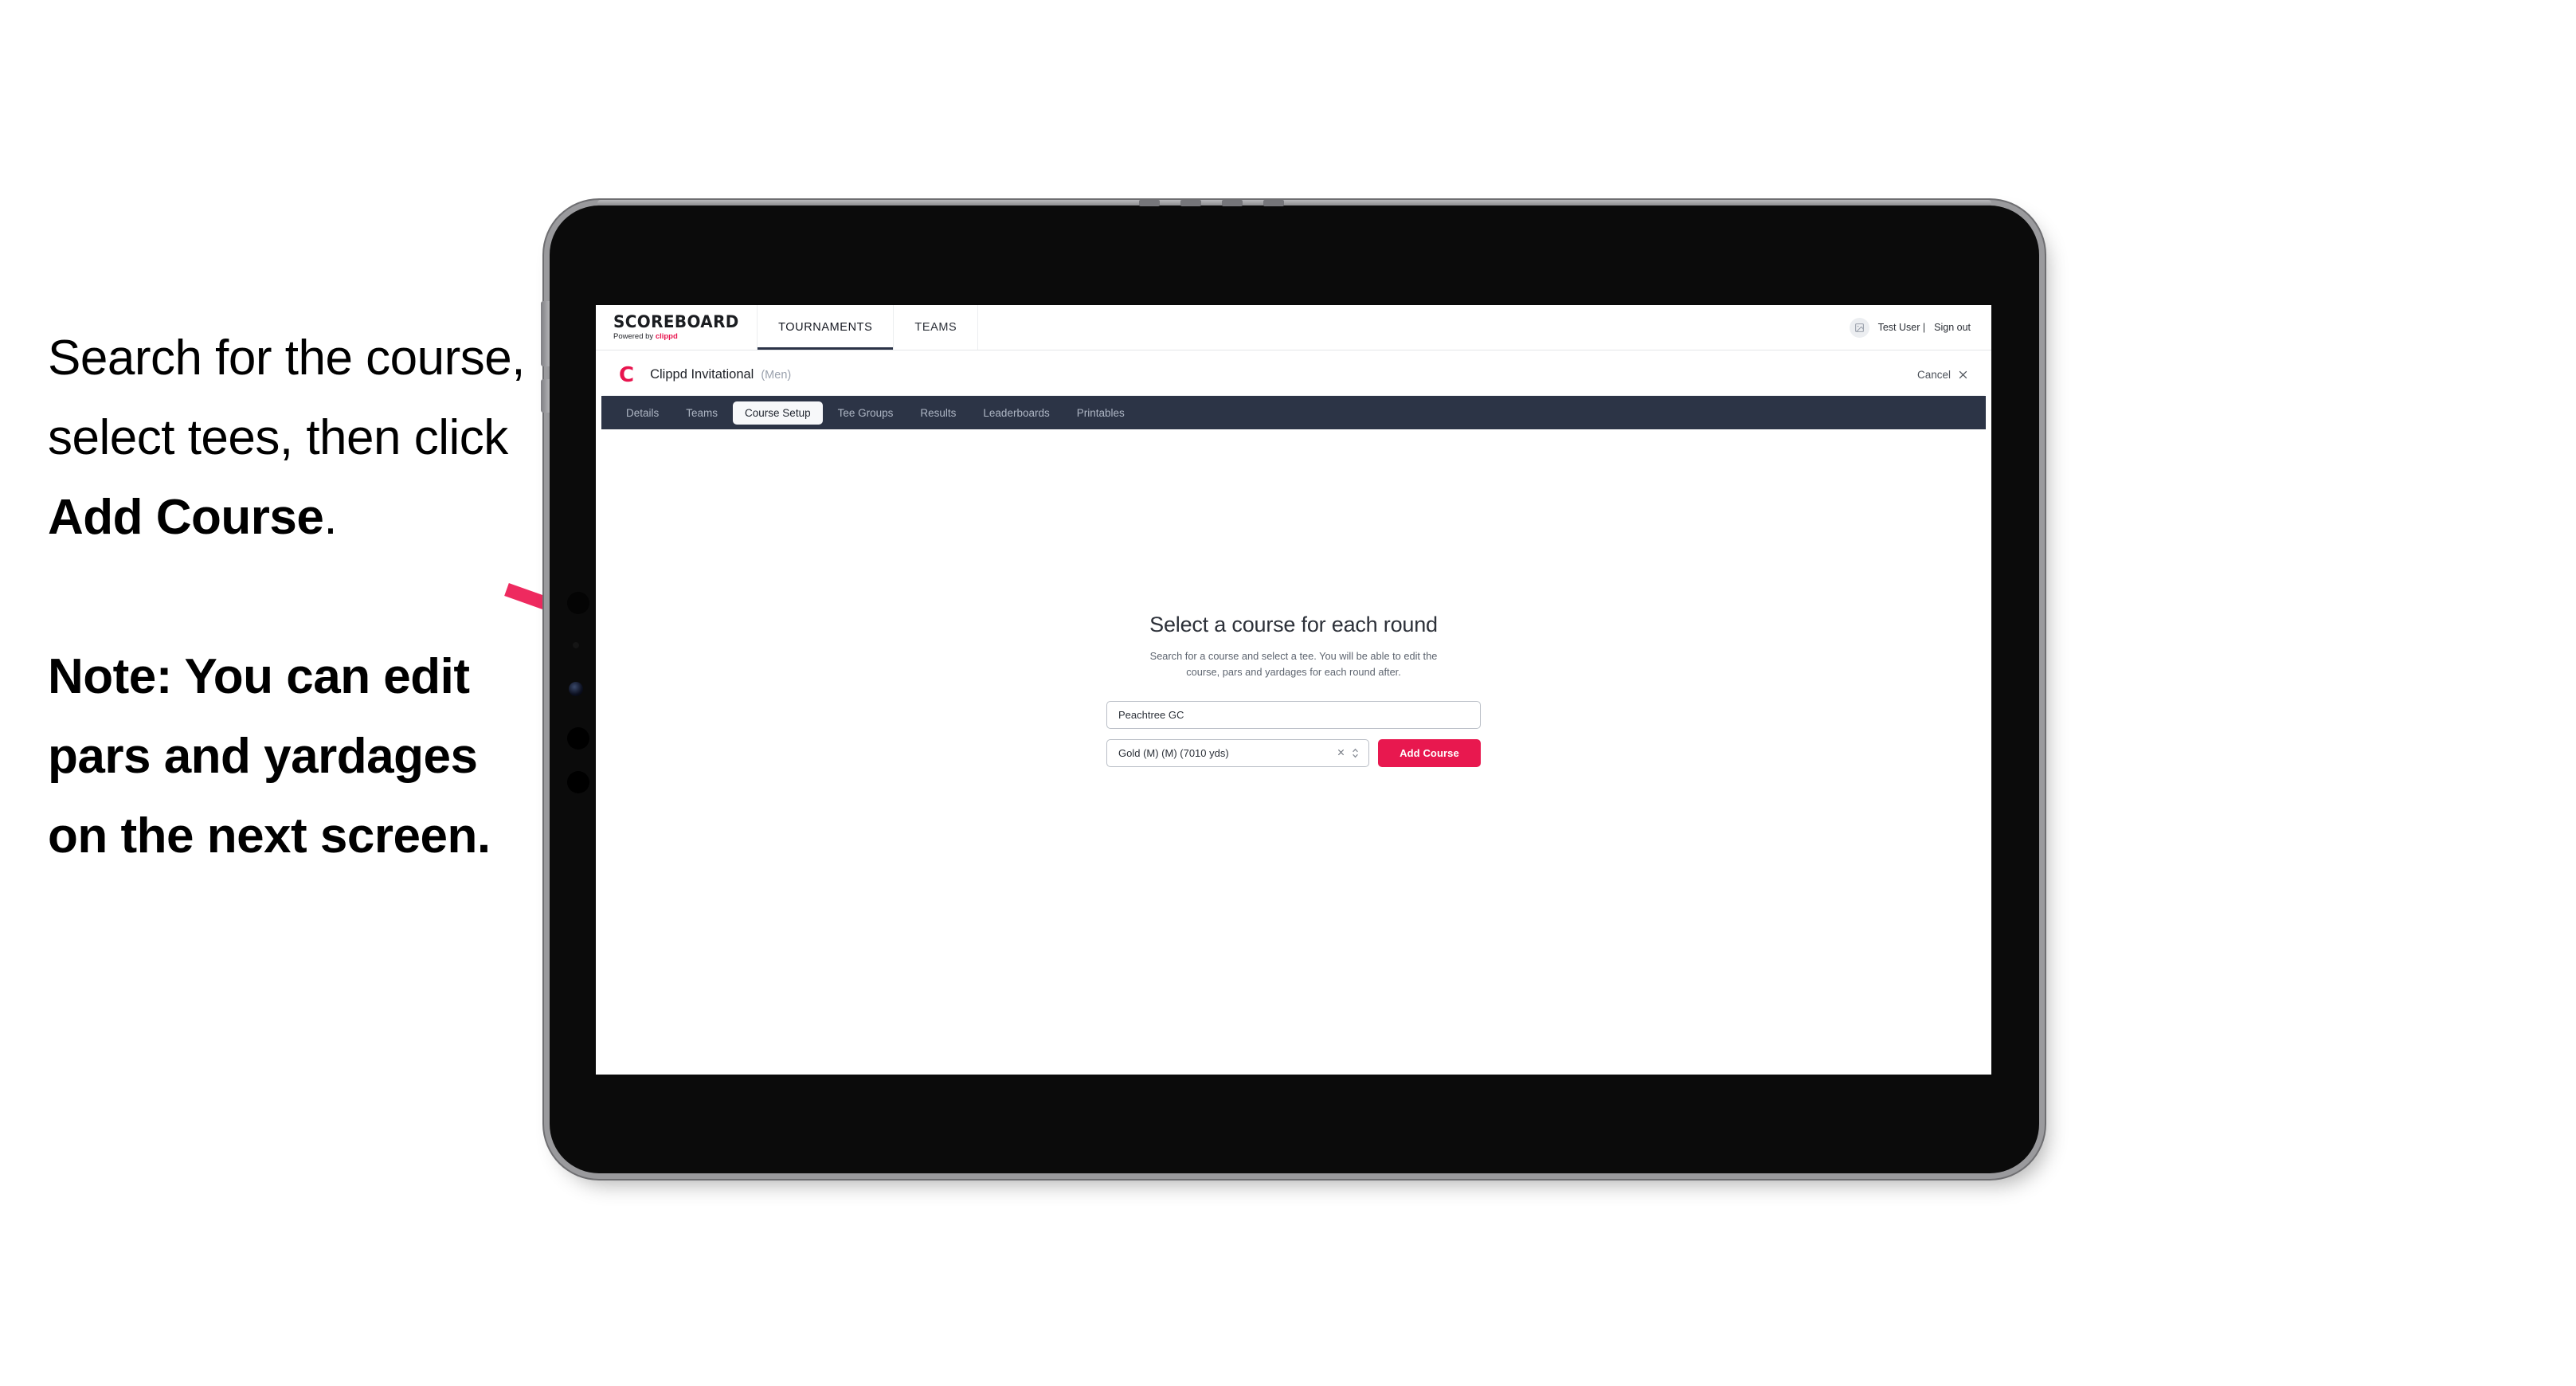 Image resolution: width=2576 pixels, height=1386 pixels. I want to click on tablet-speaker-grille, so click(1274, 202).